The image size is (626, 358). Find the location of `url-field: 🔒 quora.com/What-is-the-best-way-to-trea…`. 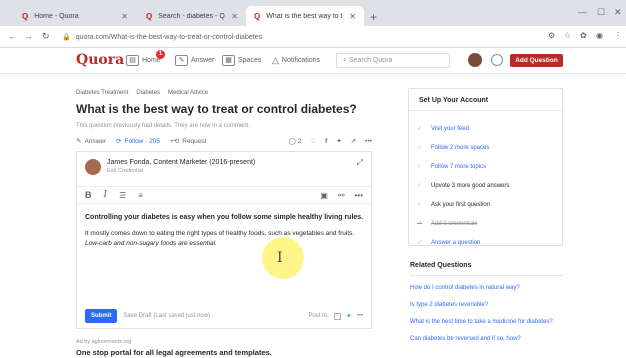

url-field: 🔒 quora.com/What-is-the-best-way-to-trea… is located at coordinates (297, 37).